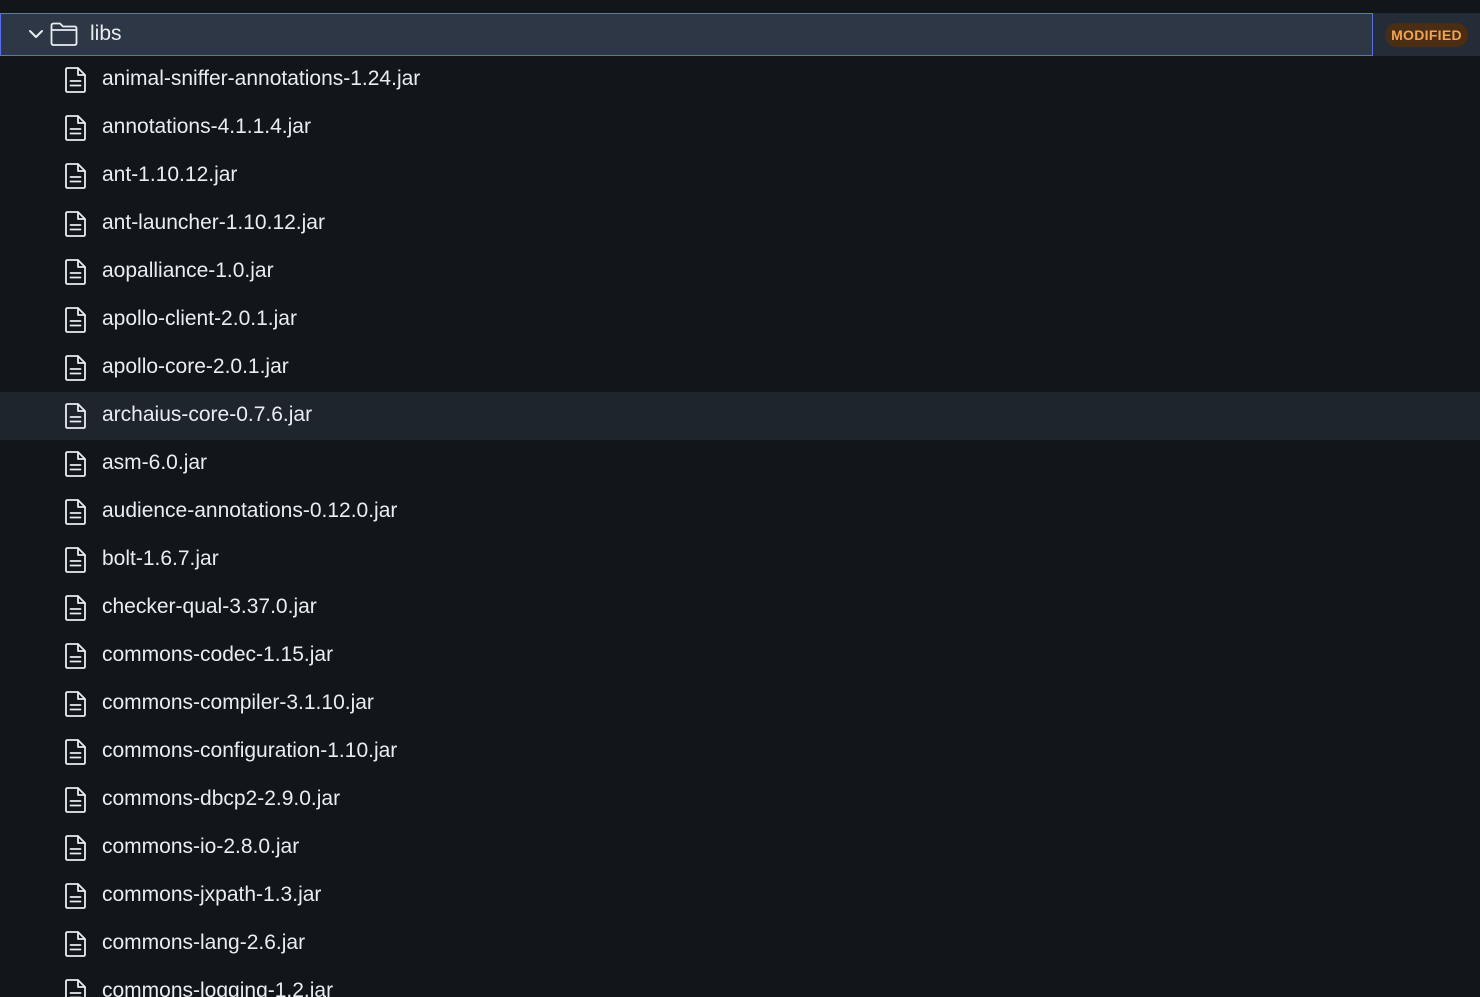  I want to click on file-row: apollo-client-2.0.1.jar, so click(740, 320).